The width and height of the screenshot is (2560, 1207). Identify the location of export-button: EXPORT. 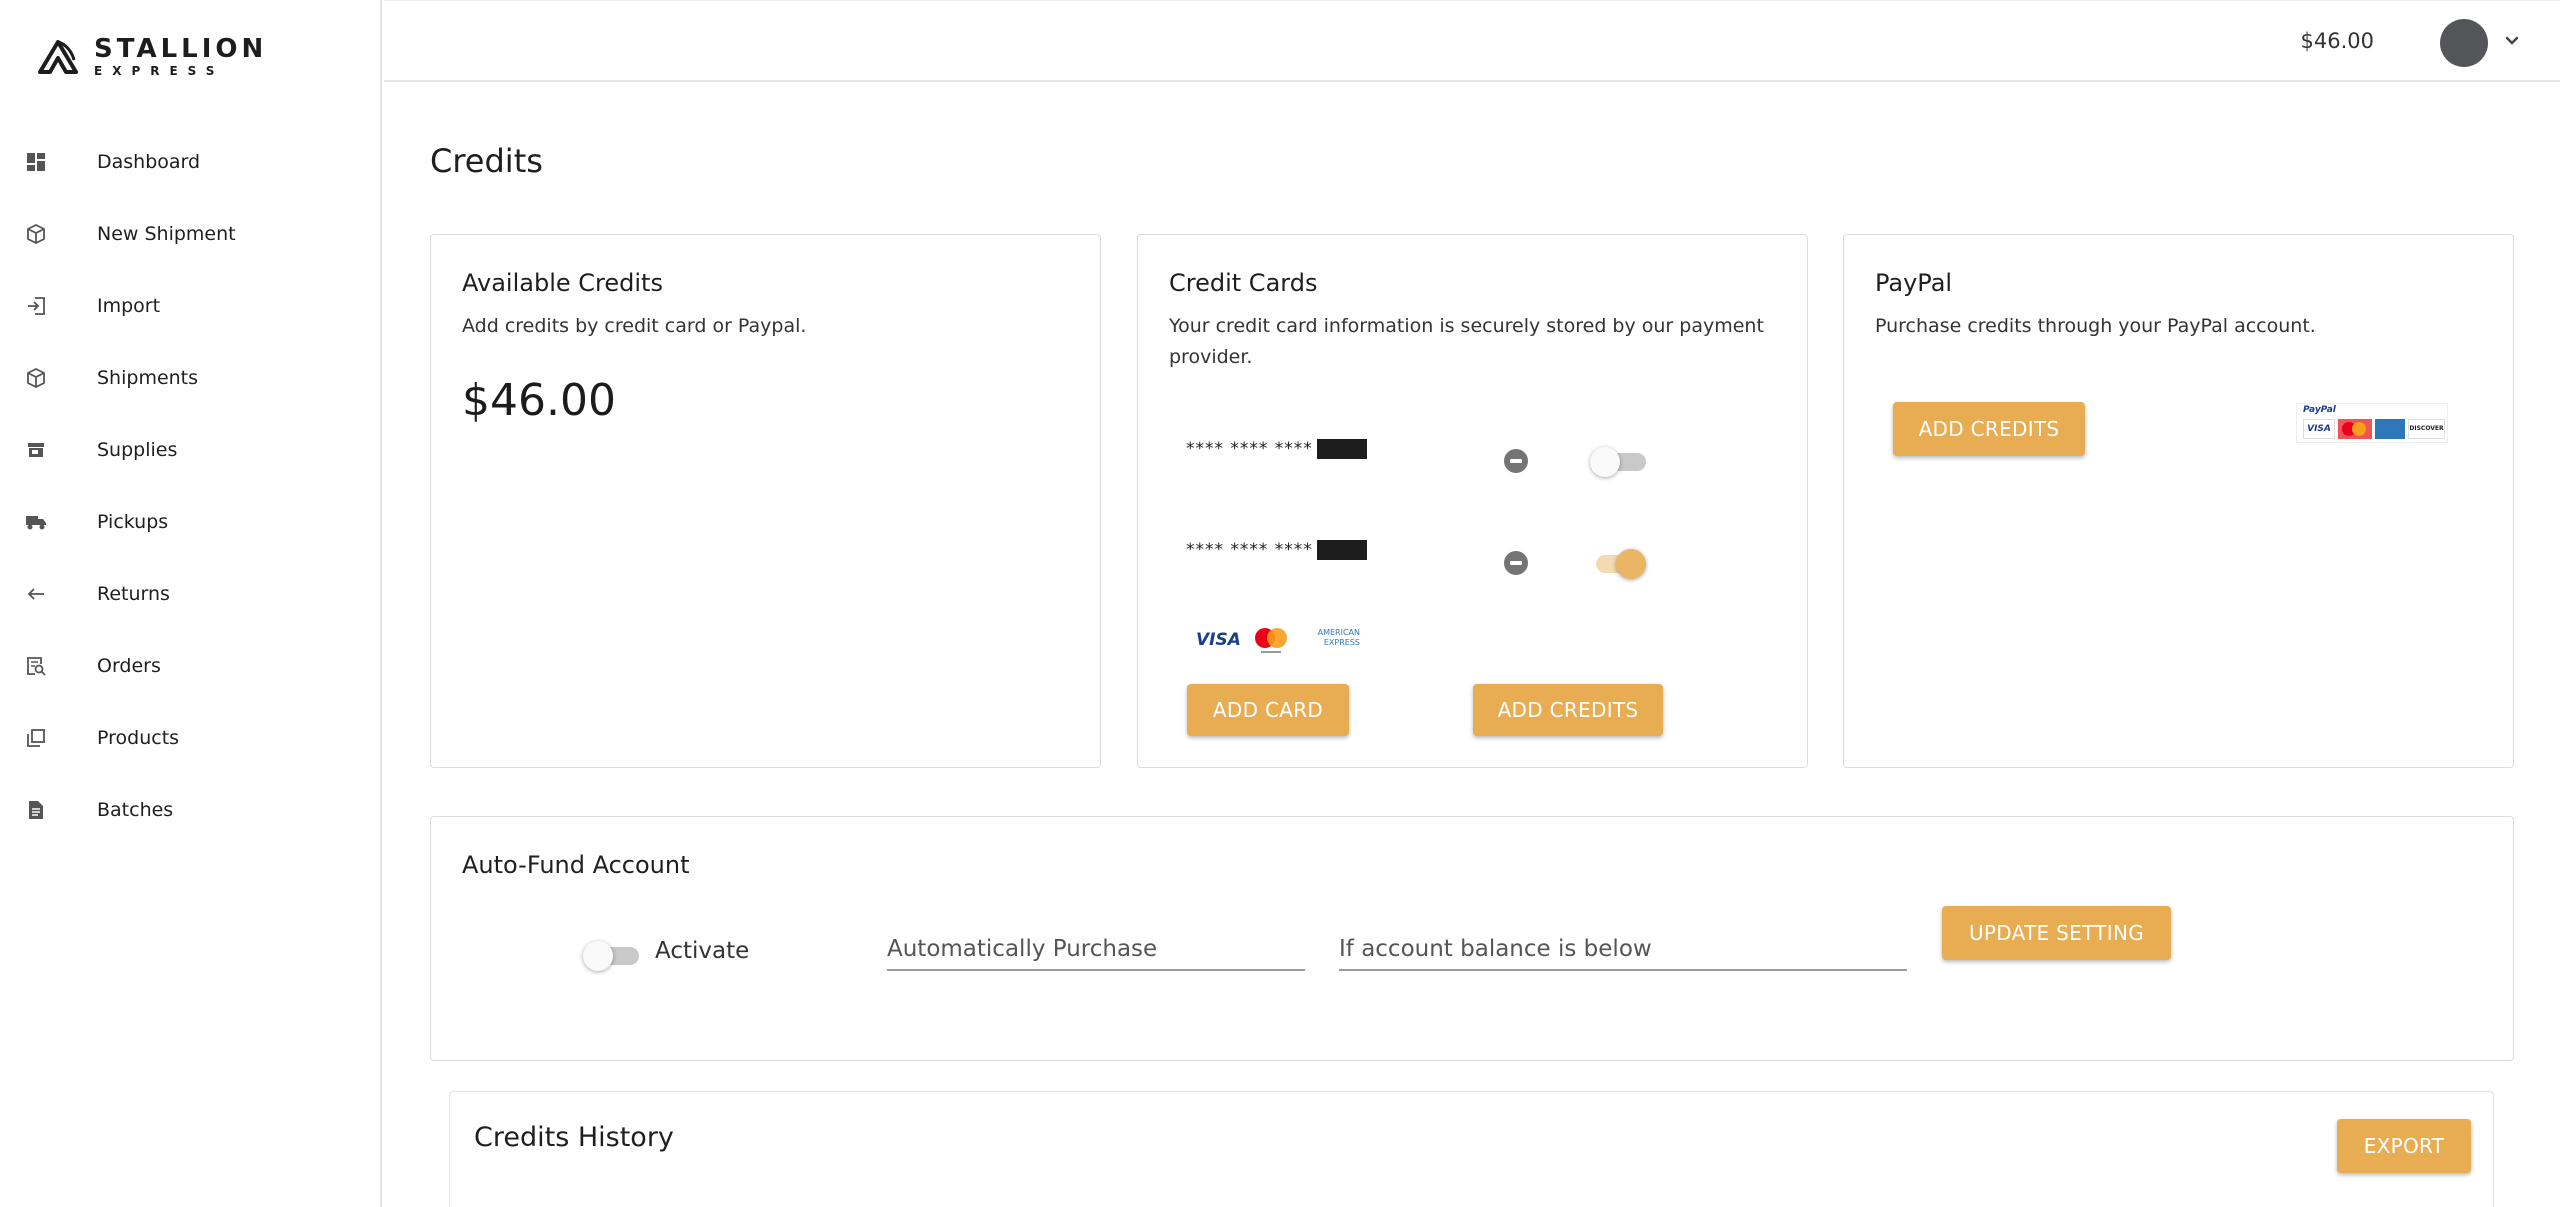
(2404, 1146).